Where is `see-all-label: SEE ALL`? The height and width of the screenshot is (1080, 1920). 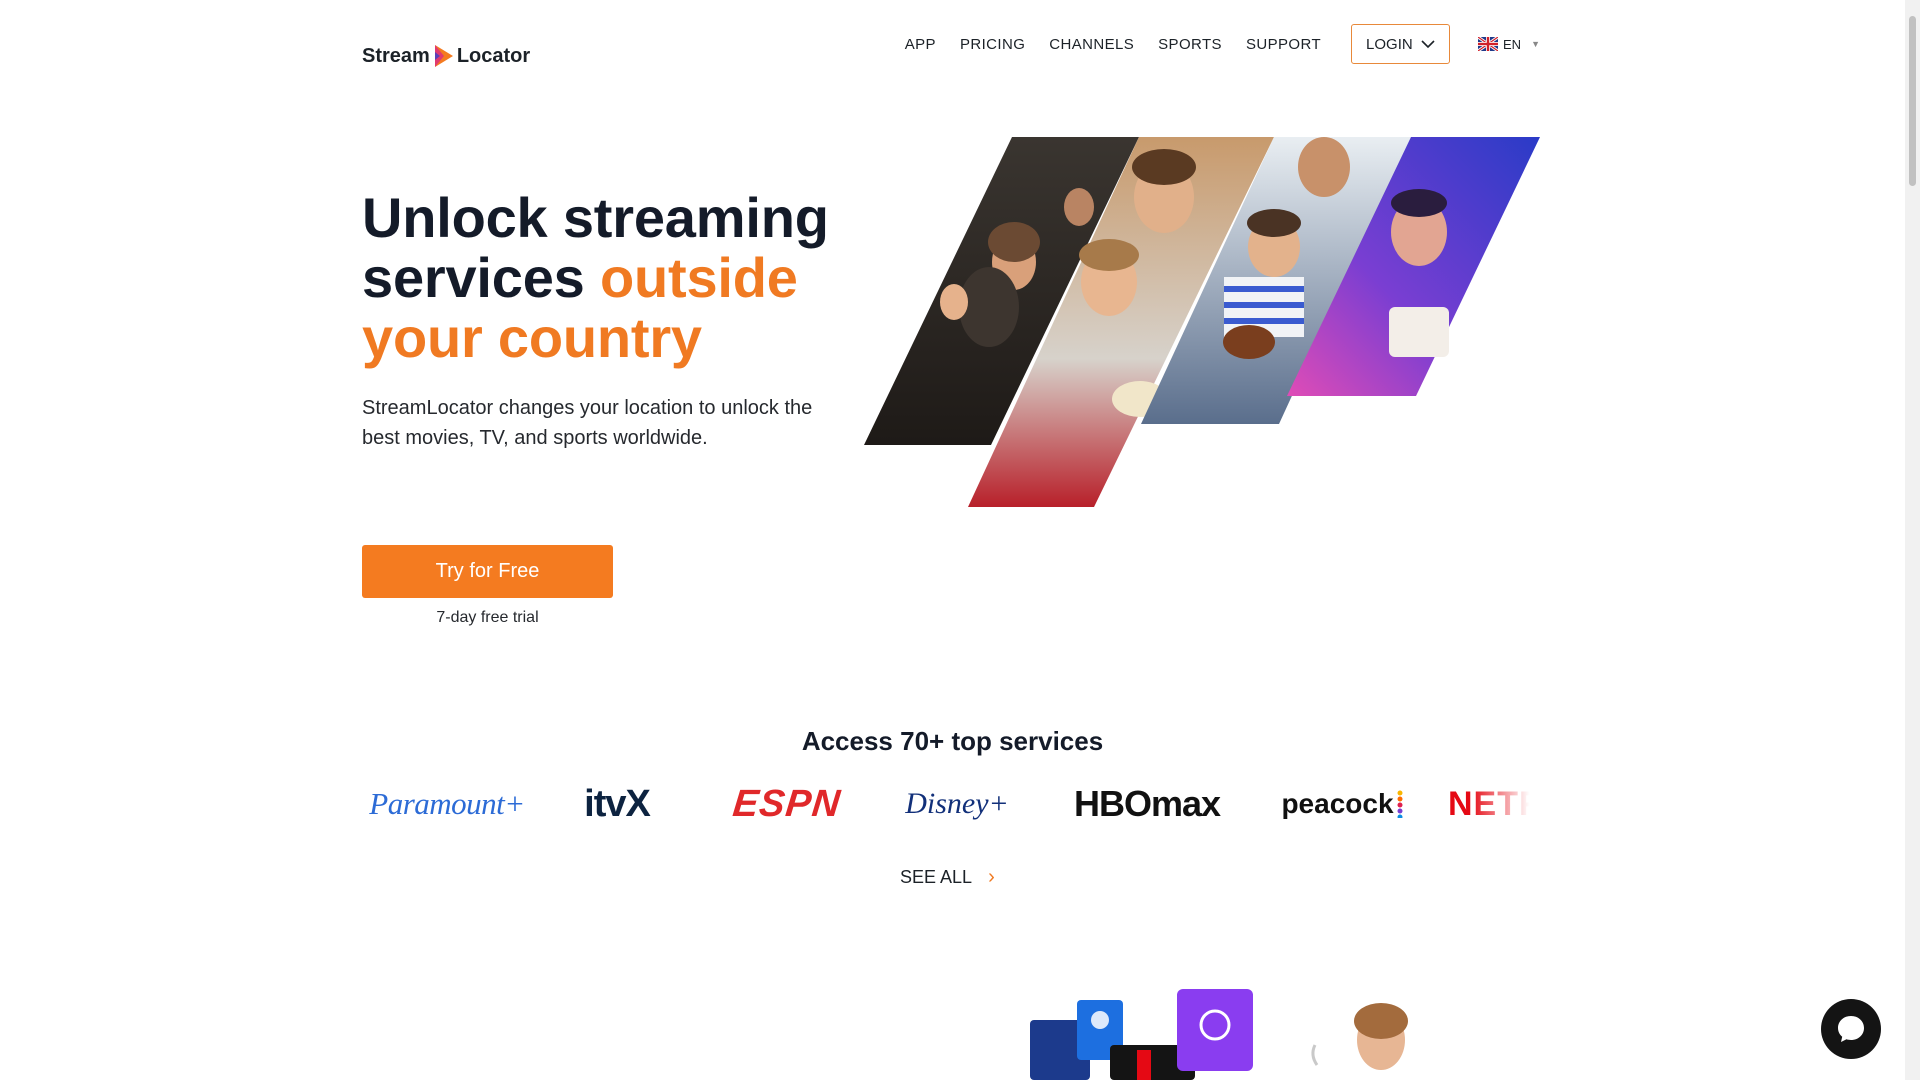
see-all-label: SEE ALL is located at coordinates (936, 877).